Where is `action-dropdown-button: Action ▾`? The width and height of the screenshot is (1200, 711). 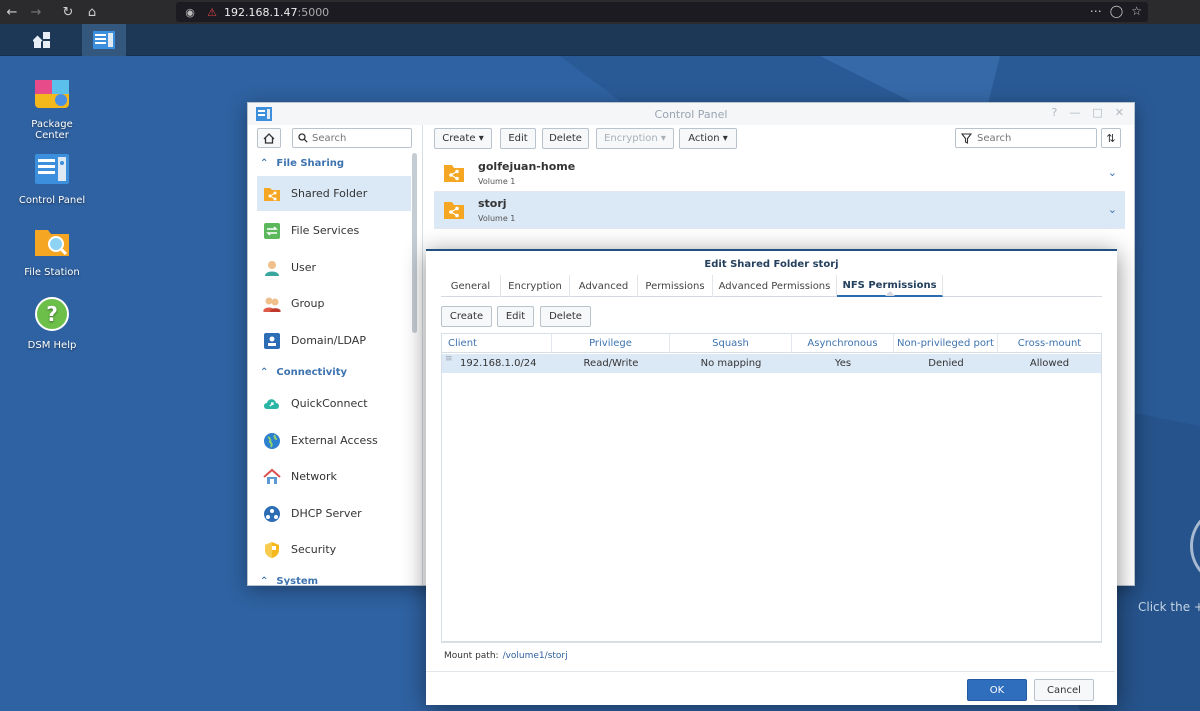
action-dropdown-button: Action ▾ is located at coordinates (708, 138).